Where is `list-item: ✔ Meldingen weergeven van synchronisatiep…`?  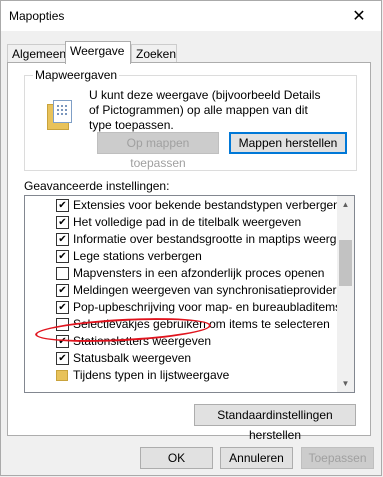
list-item: ✔ Meldingen weergeven van synchronisatiep… is located at coordinates (181, 290).